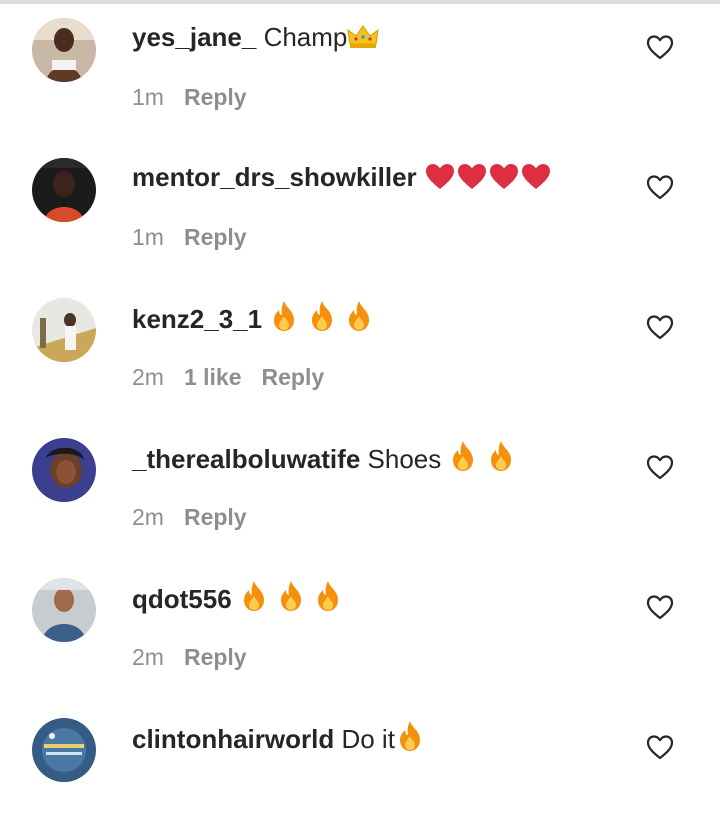 The image size is (720, 840). I want to click on comment-meta: 2m 1 like Reply, so click(238, 377).